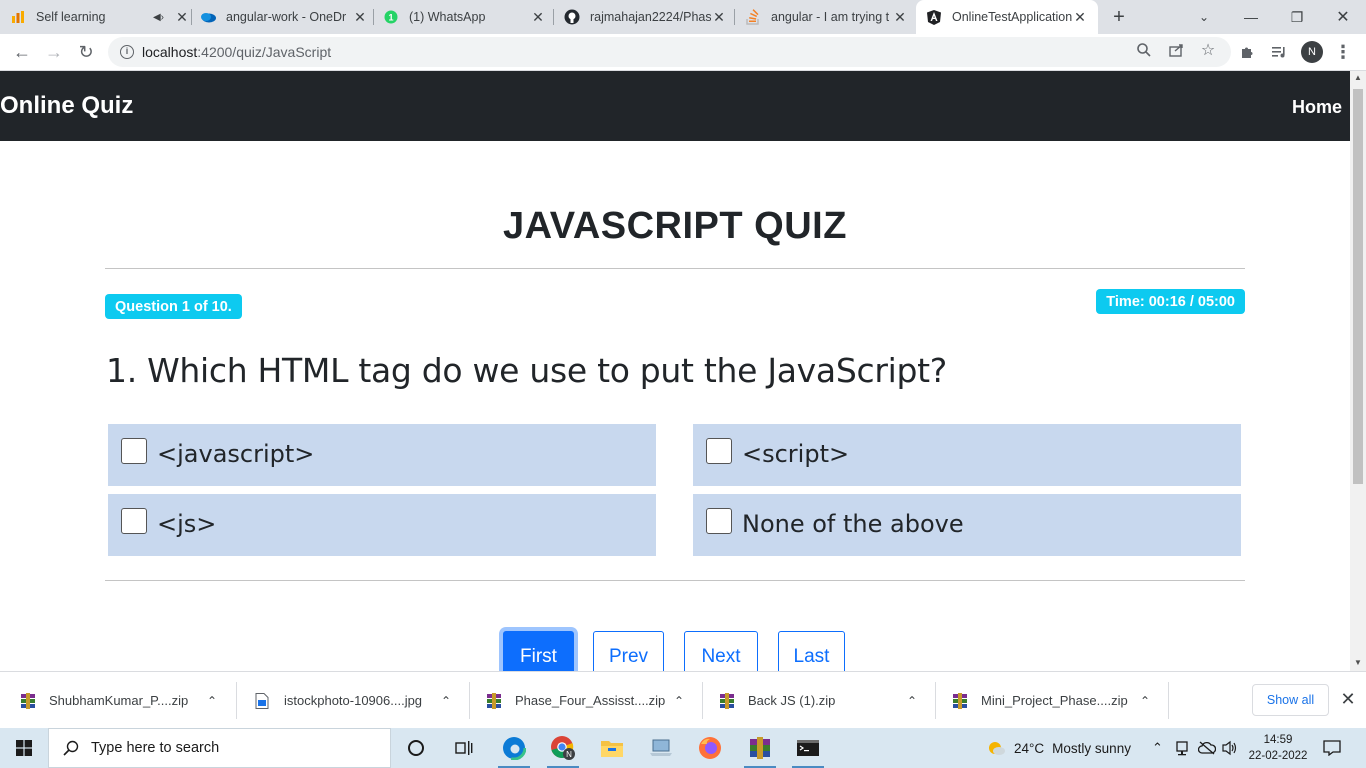  I want to click on restore-button: ❐, so click(1297, 17).